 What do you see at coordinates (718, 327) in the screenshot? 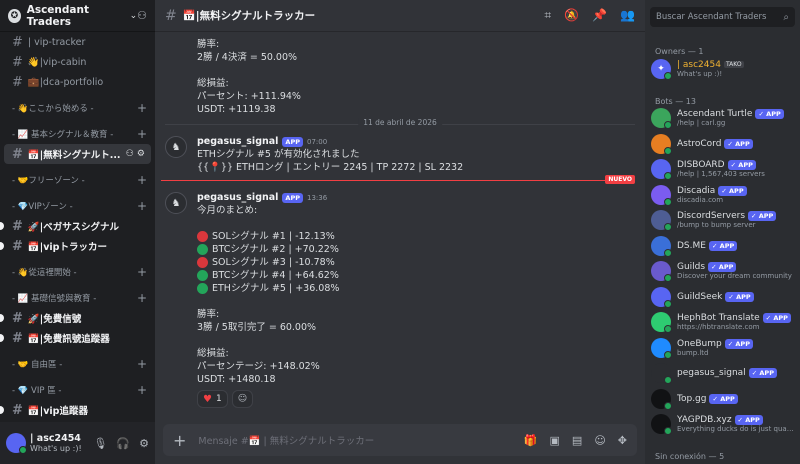
I see `member-status: https://hbtranslate.com` at bounding box center [718, 327].